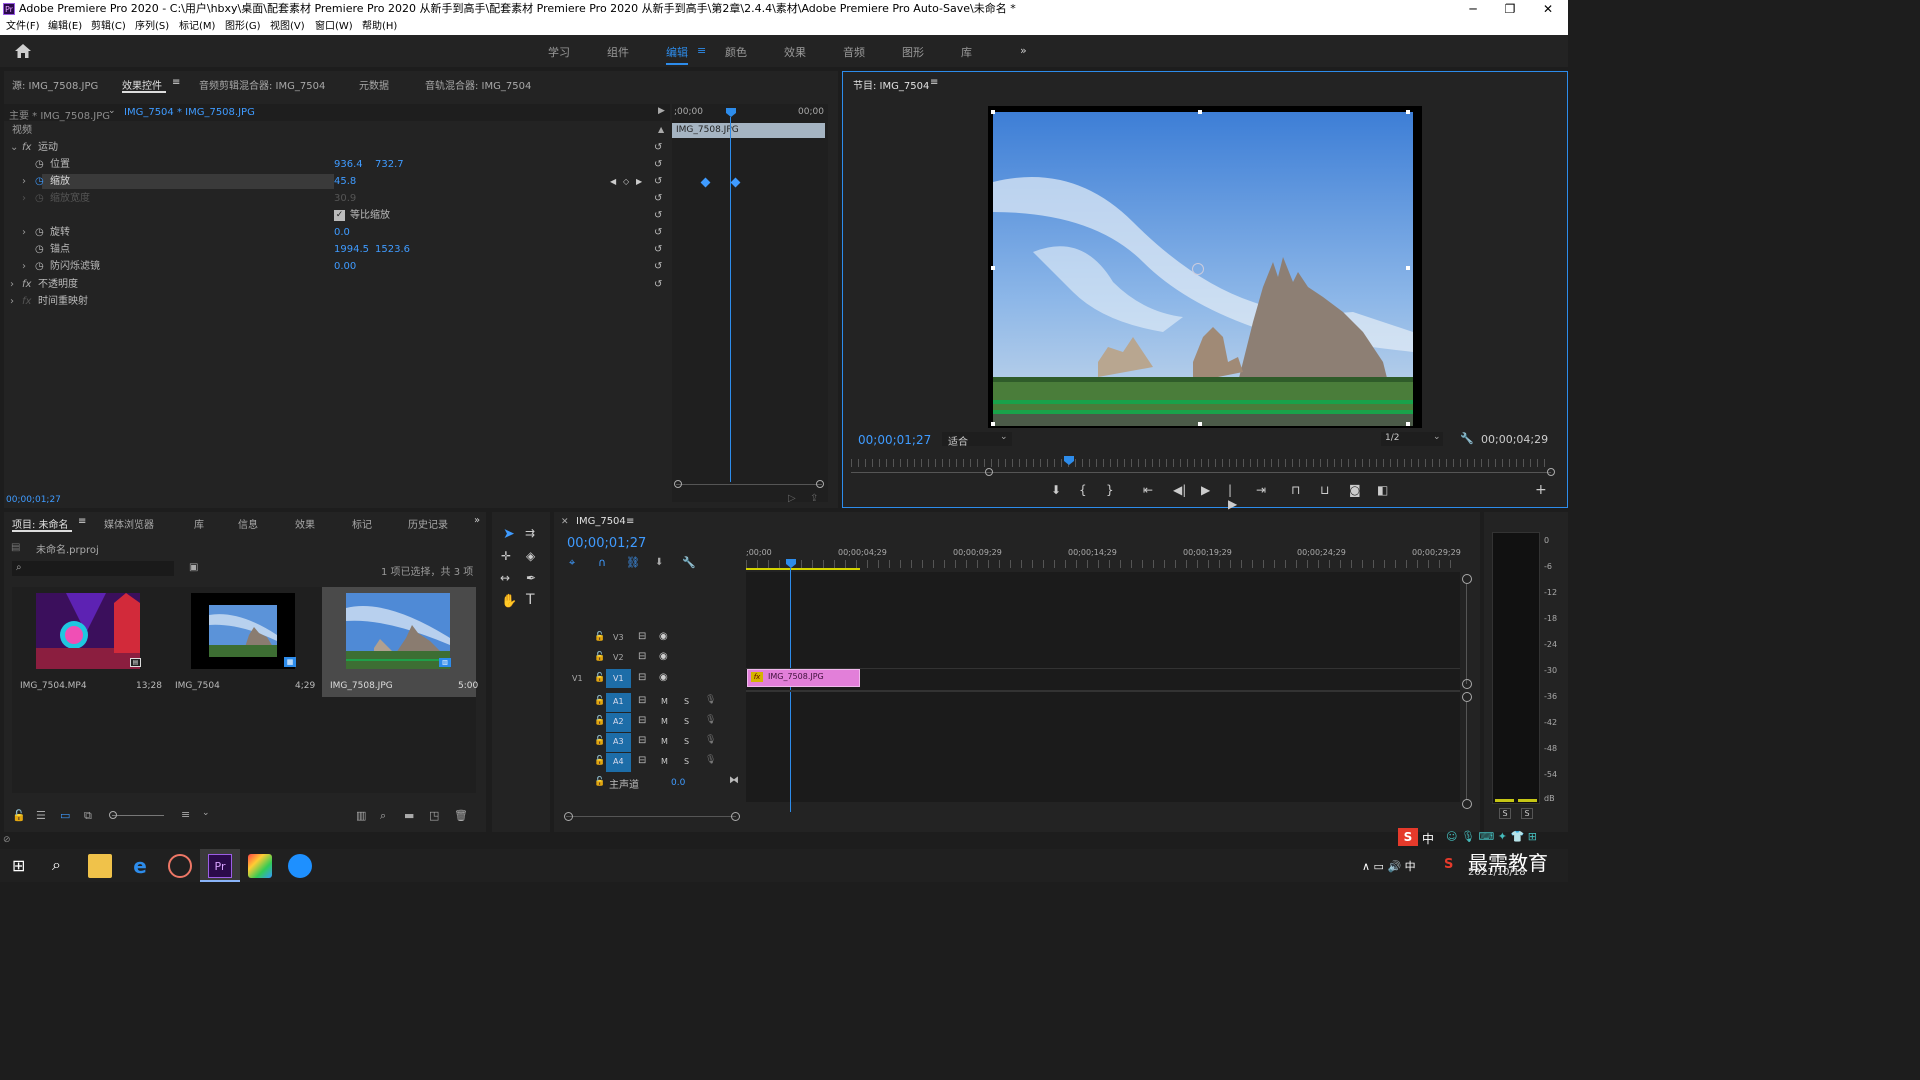 The image size is (1920, 1080). I want to click on sogou-tray-icon: S, so click(1448, 864).